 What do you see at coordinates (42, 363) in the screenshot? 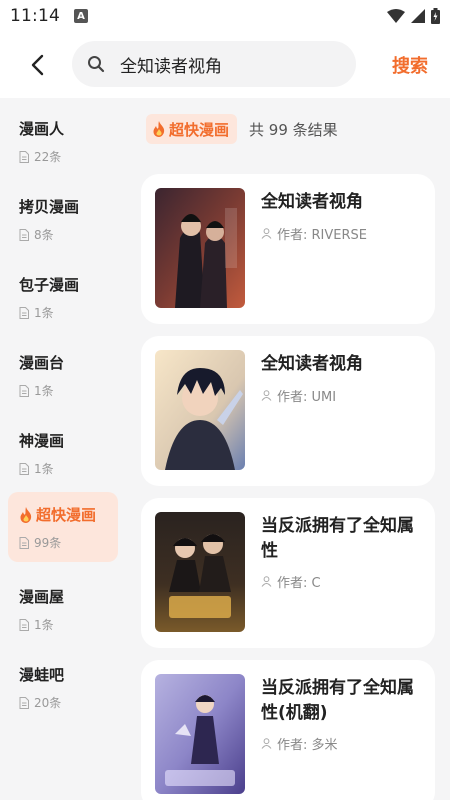
I see `sidebar-item-label: 漫画台` at bounding box center [42, 363].